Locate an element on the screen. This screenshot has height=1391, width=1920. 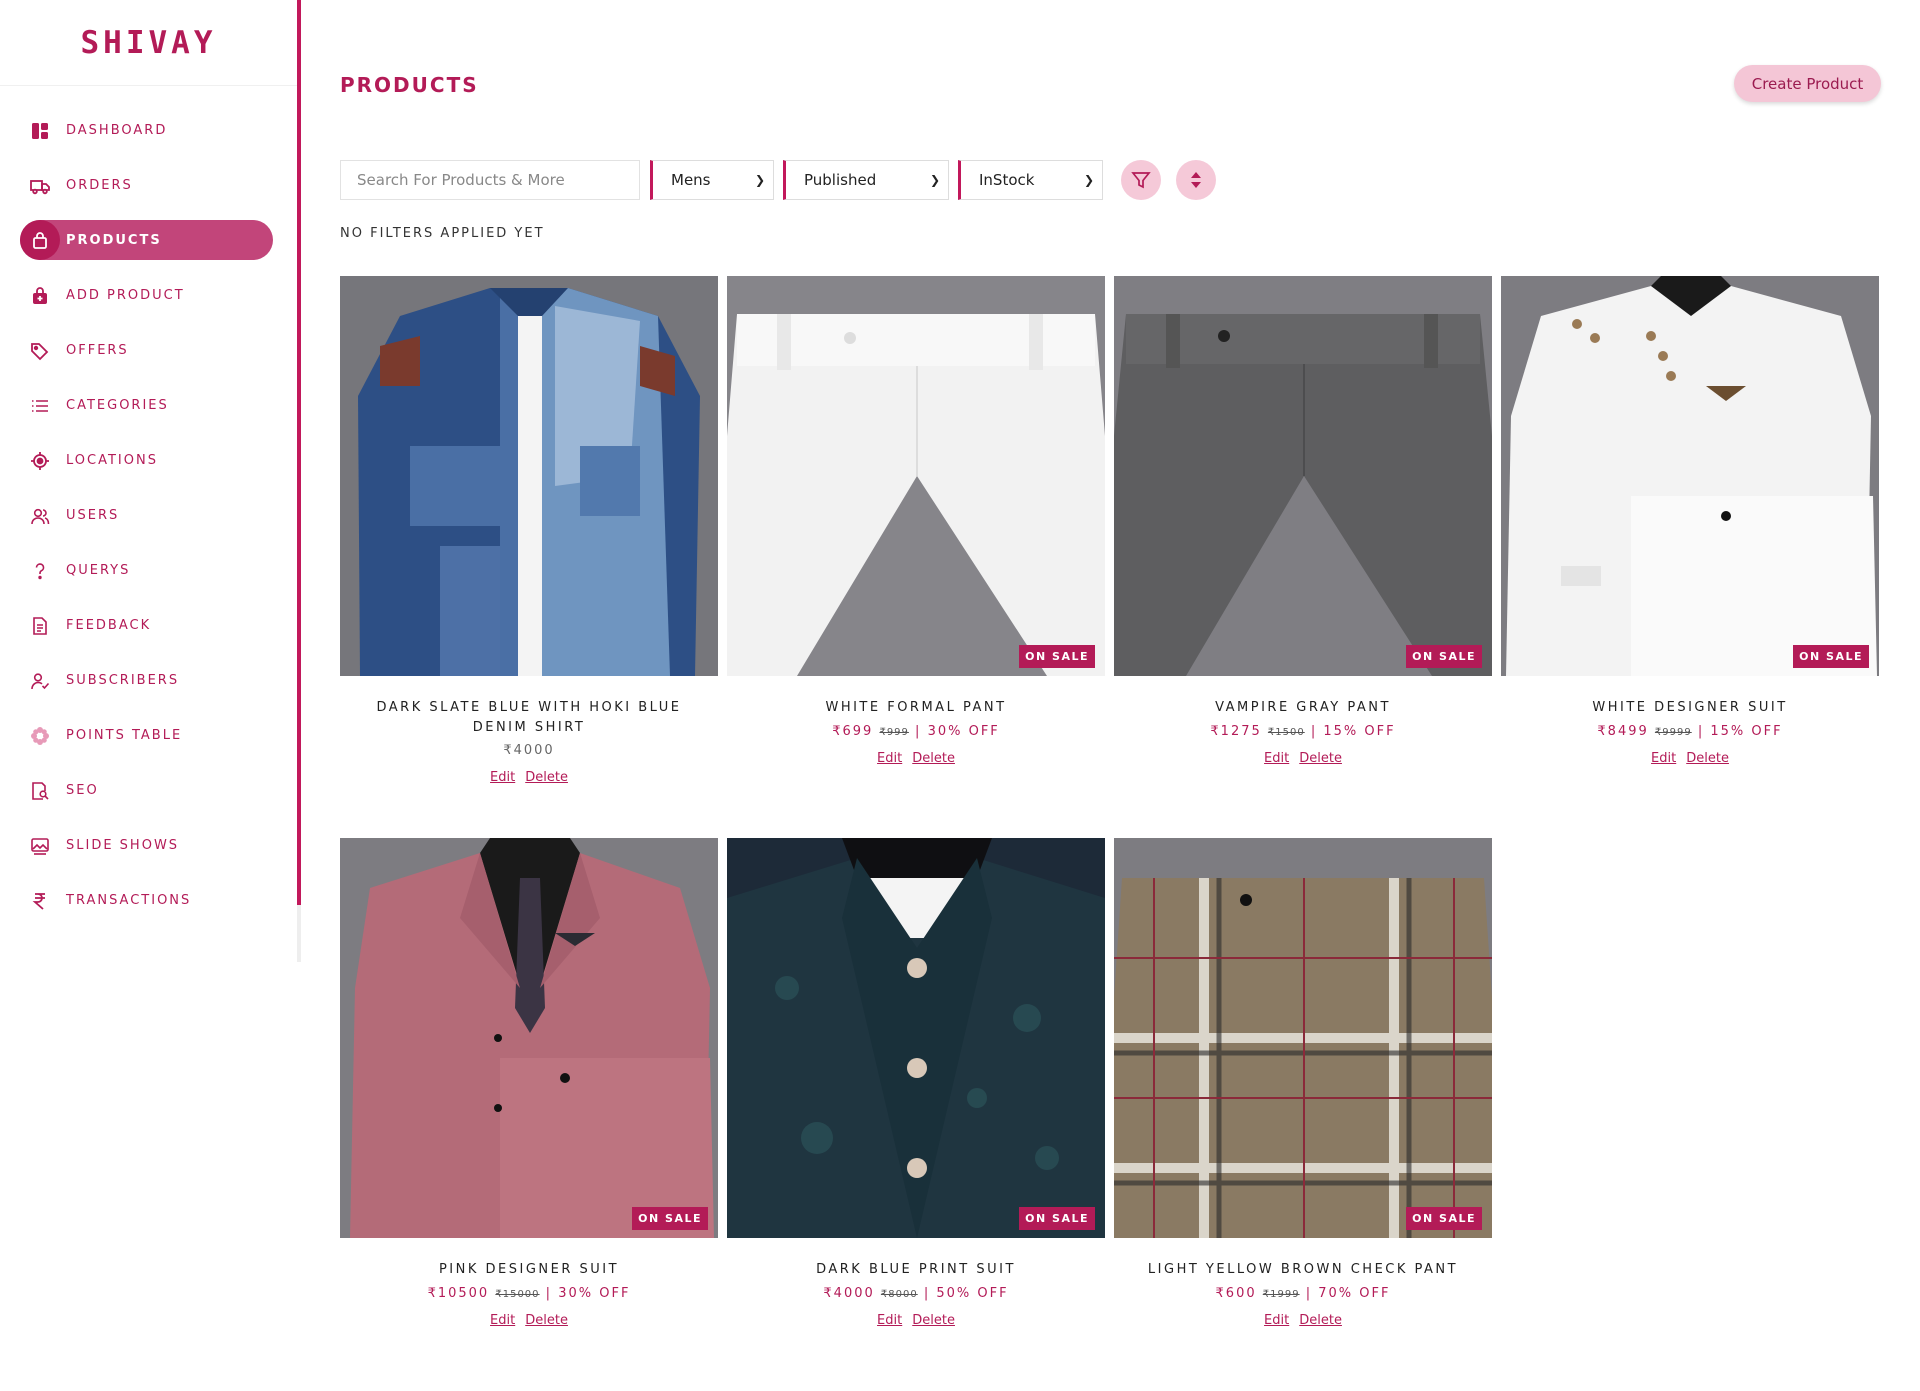
product-price: ₹4000 is located at coordinates (529, 750).